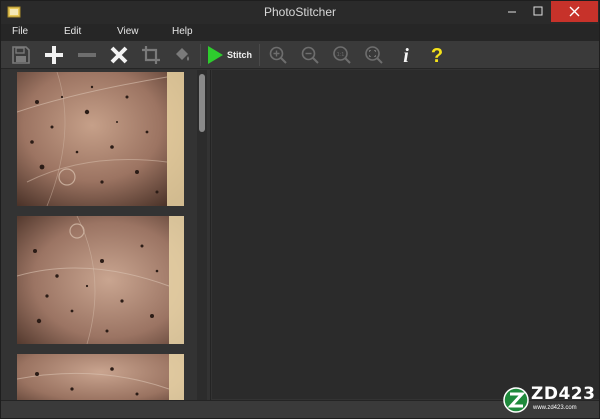  What do you see at coordinates (574, 11) in the screenshot?
I see `close-window-button` at bounding box center [574, 11].